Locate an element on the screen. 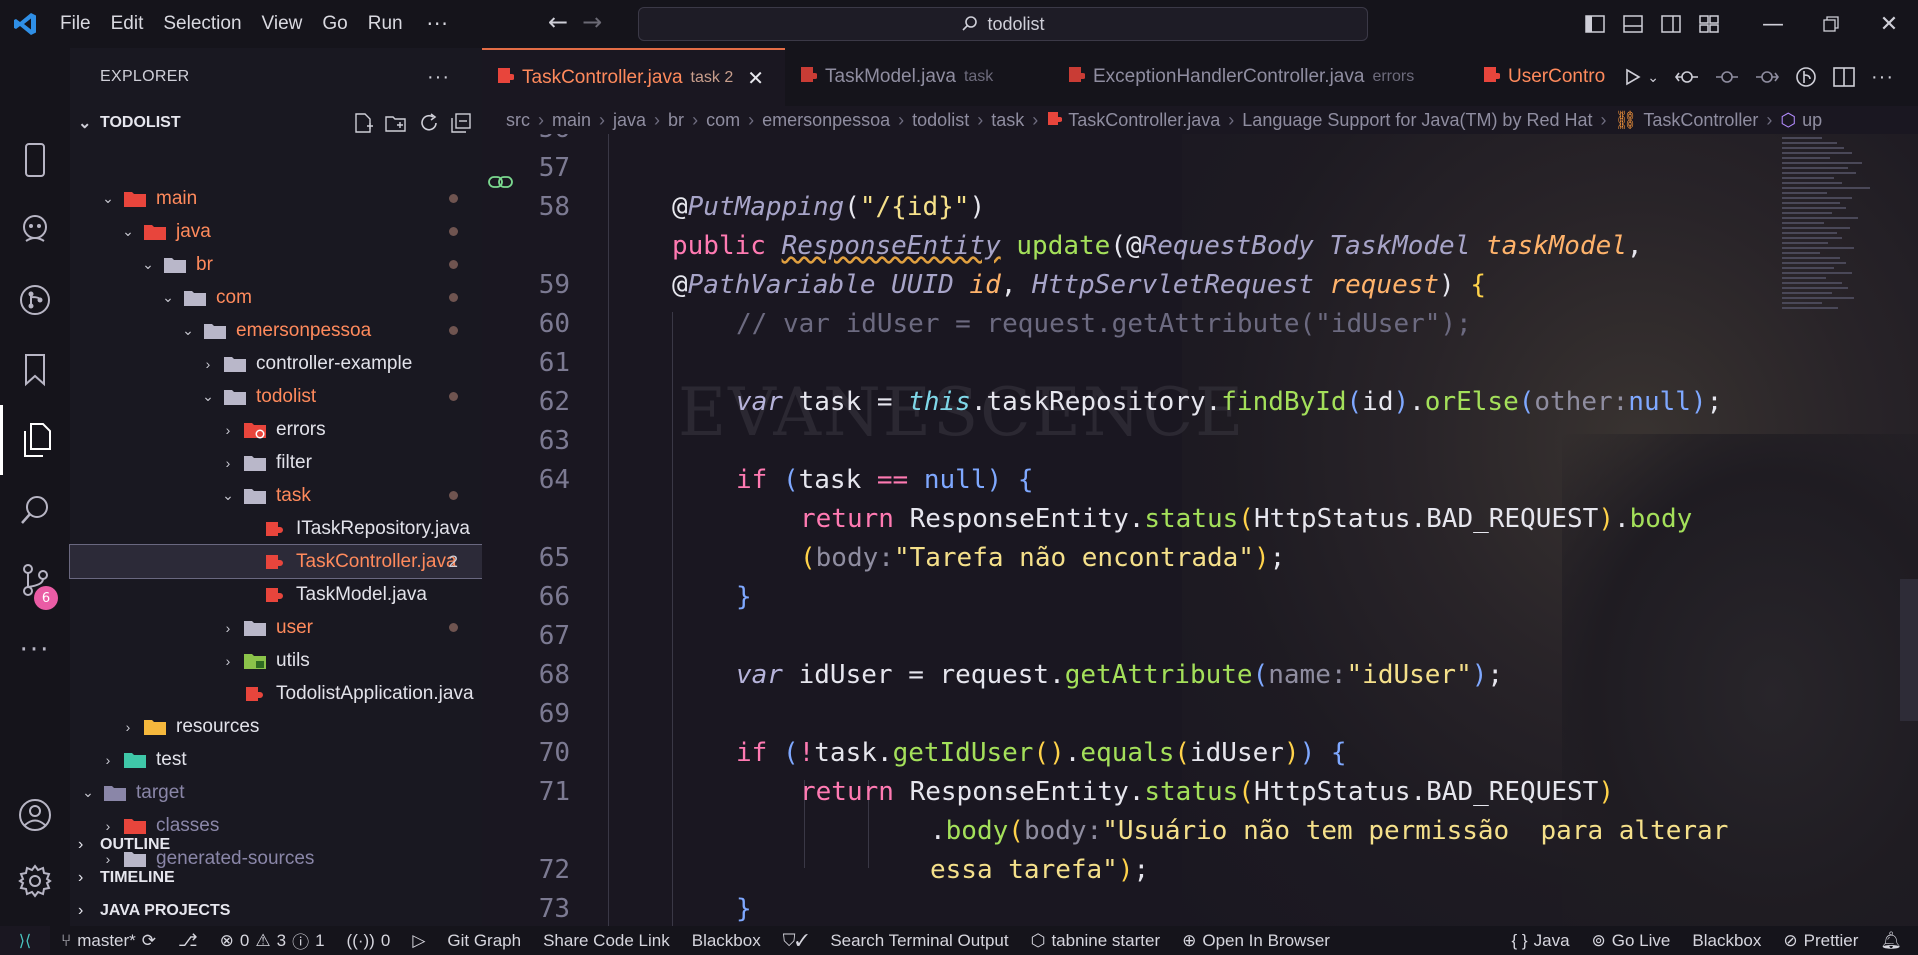  breadcrumb-item: TaskController.java is located at coordinates (1144, 120).